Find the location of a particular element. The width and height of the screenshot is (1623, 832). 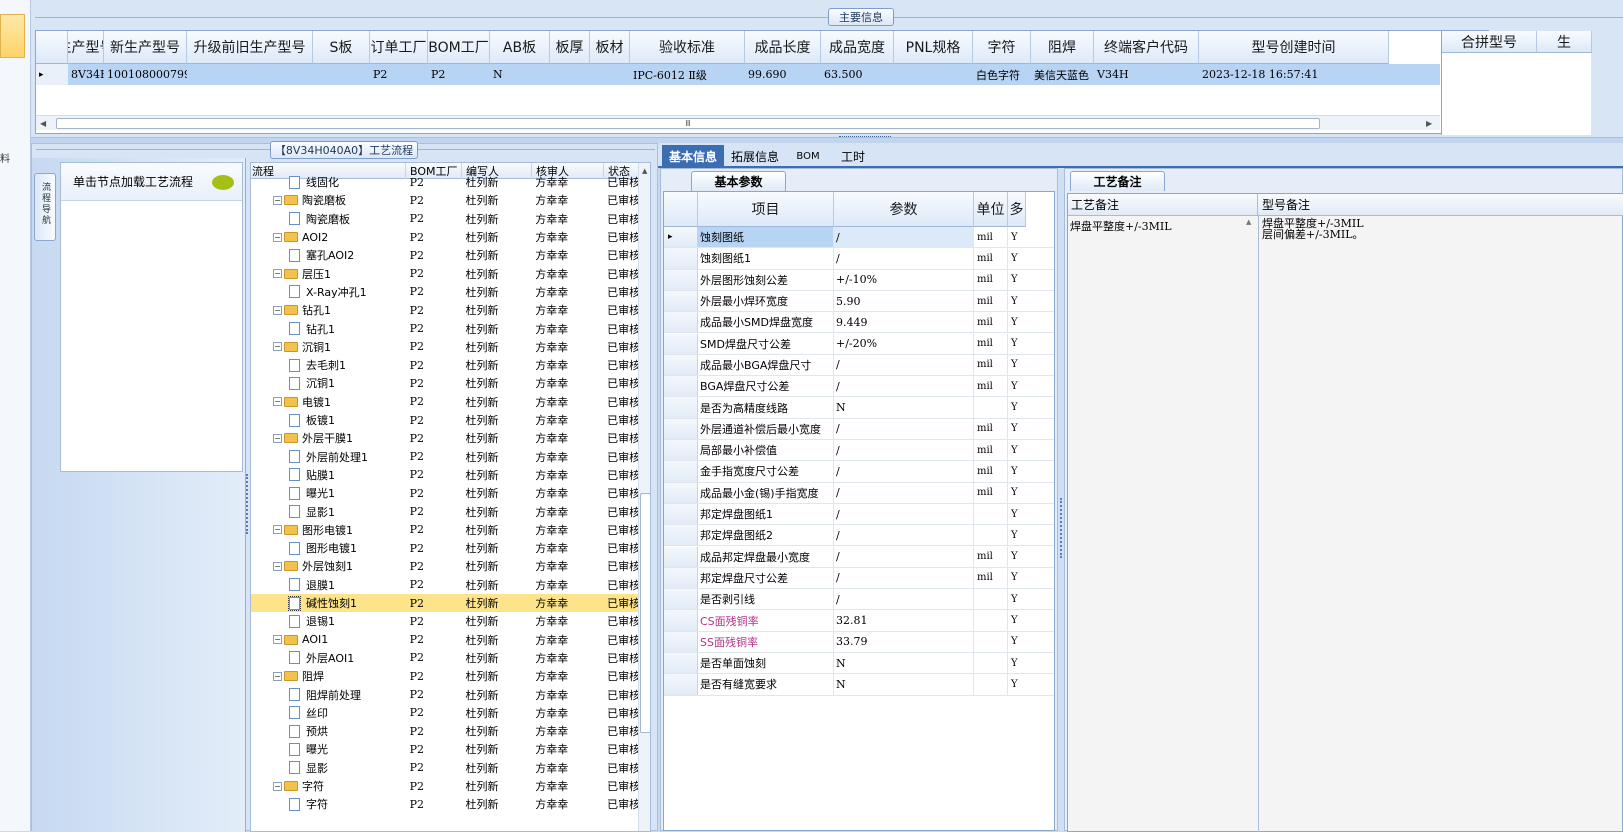

tree-row: 外层前处理1 P2 杜列新 方幸幸 已审核 is located at coordinates (445, 457).